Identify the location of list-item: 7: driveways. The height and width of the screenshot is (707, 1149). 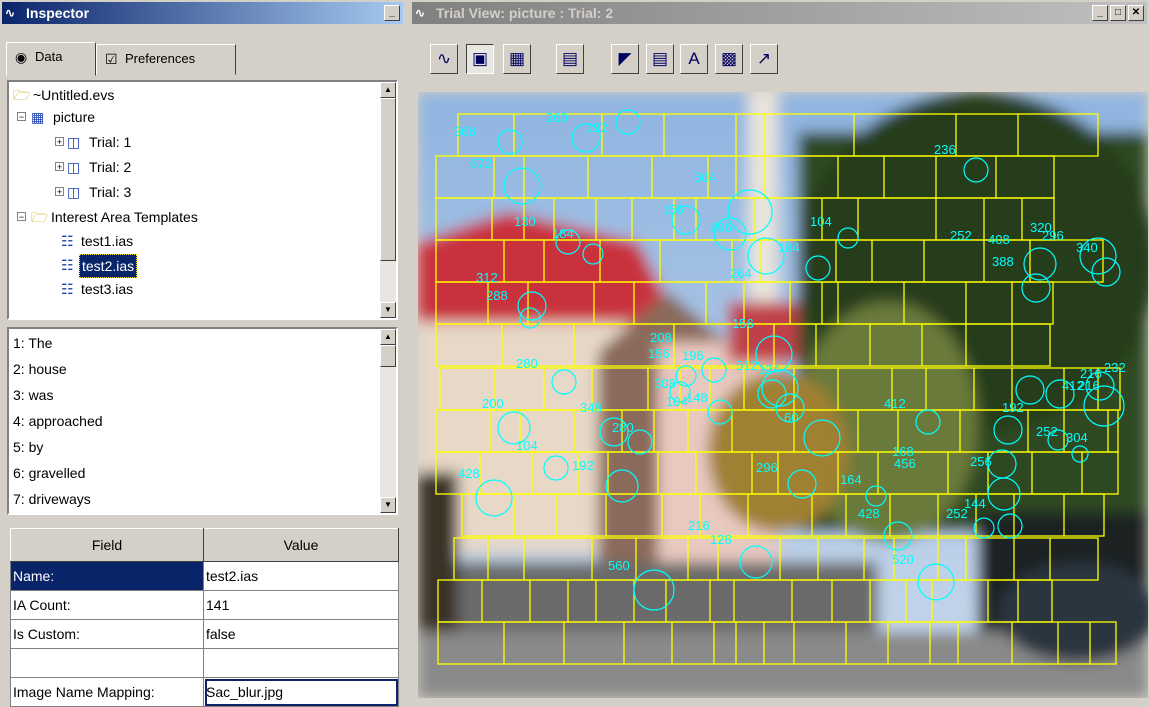
(52, 499).